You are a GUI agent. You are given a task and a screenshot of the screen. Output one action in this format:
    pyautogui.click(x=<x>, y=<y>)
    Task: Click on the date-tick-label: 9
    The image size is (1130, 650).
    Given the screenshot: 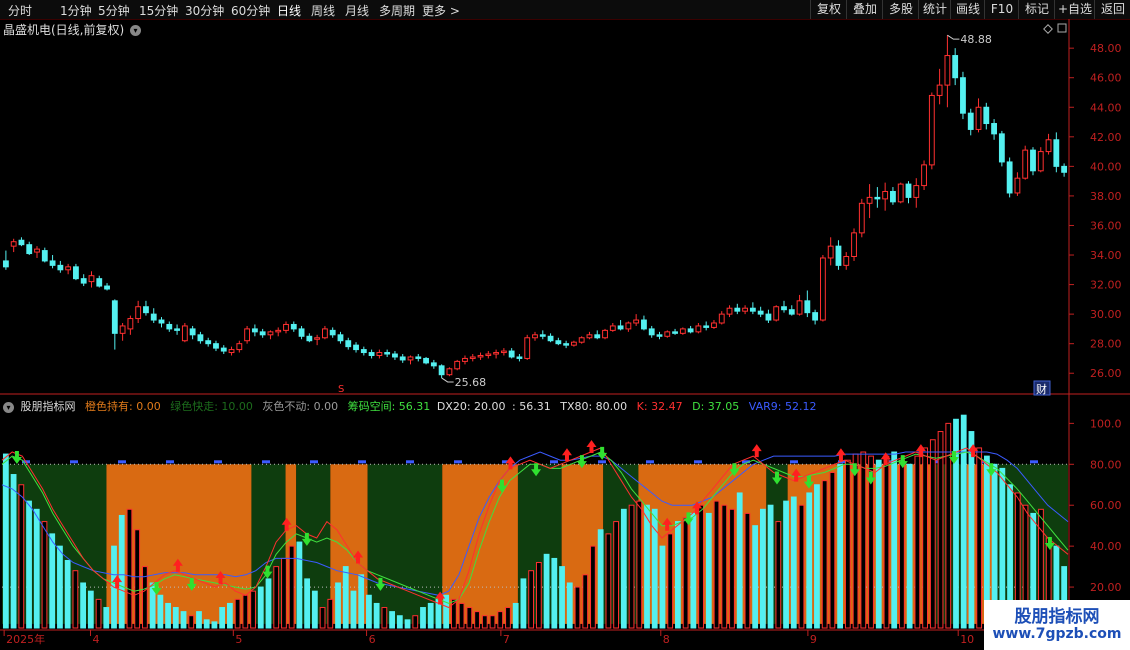 What is the action you would take?
    pyautogui.click(x=813, y=639)
    